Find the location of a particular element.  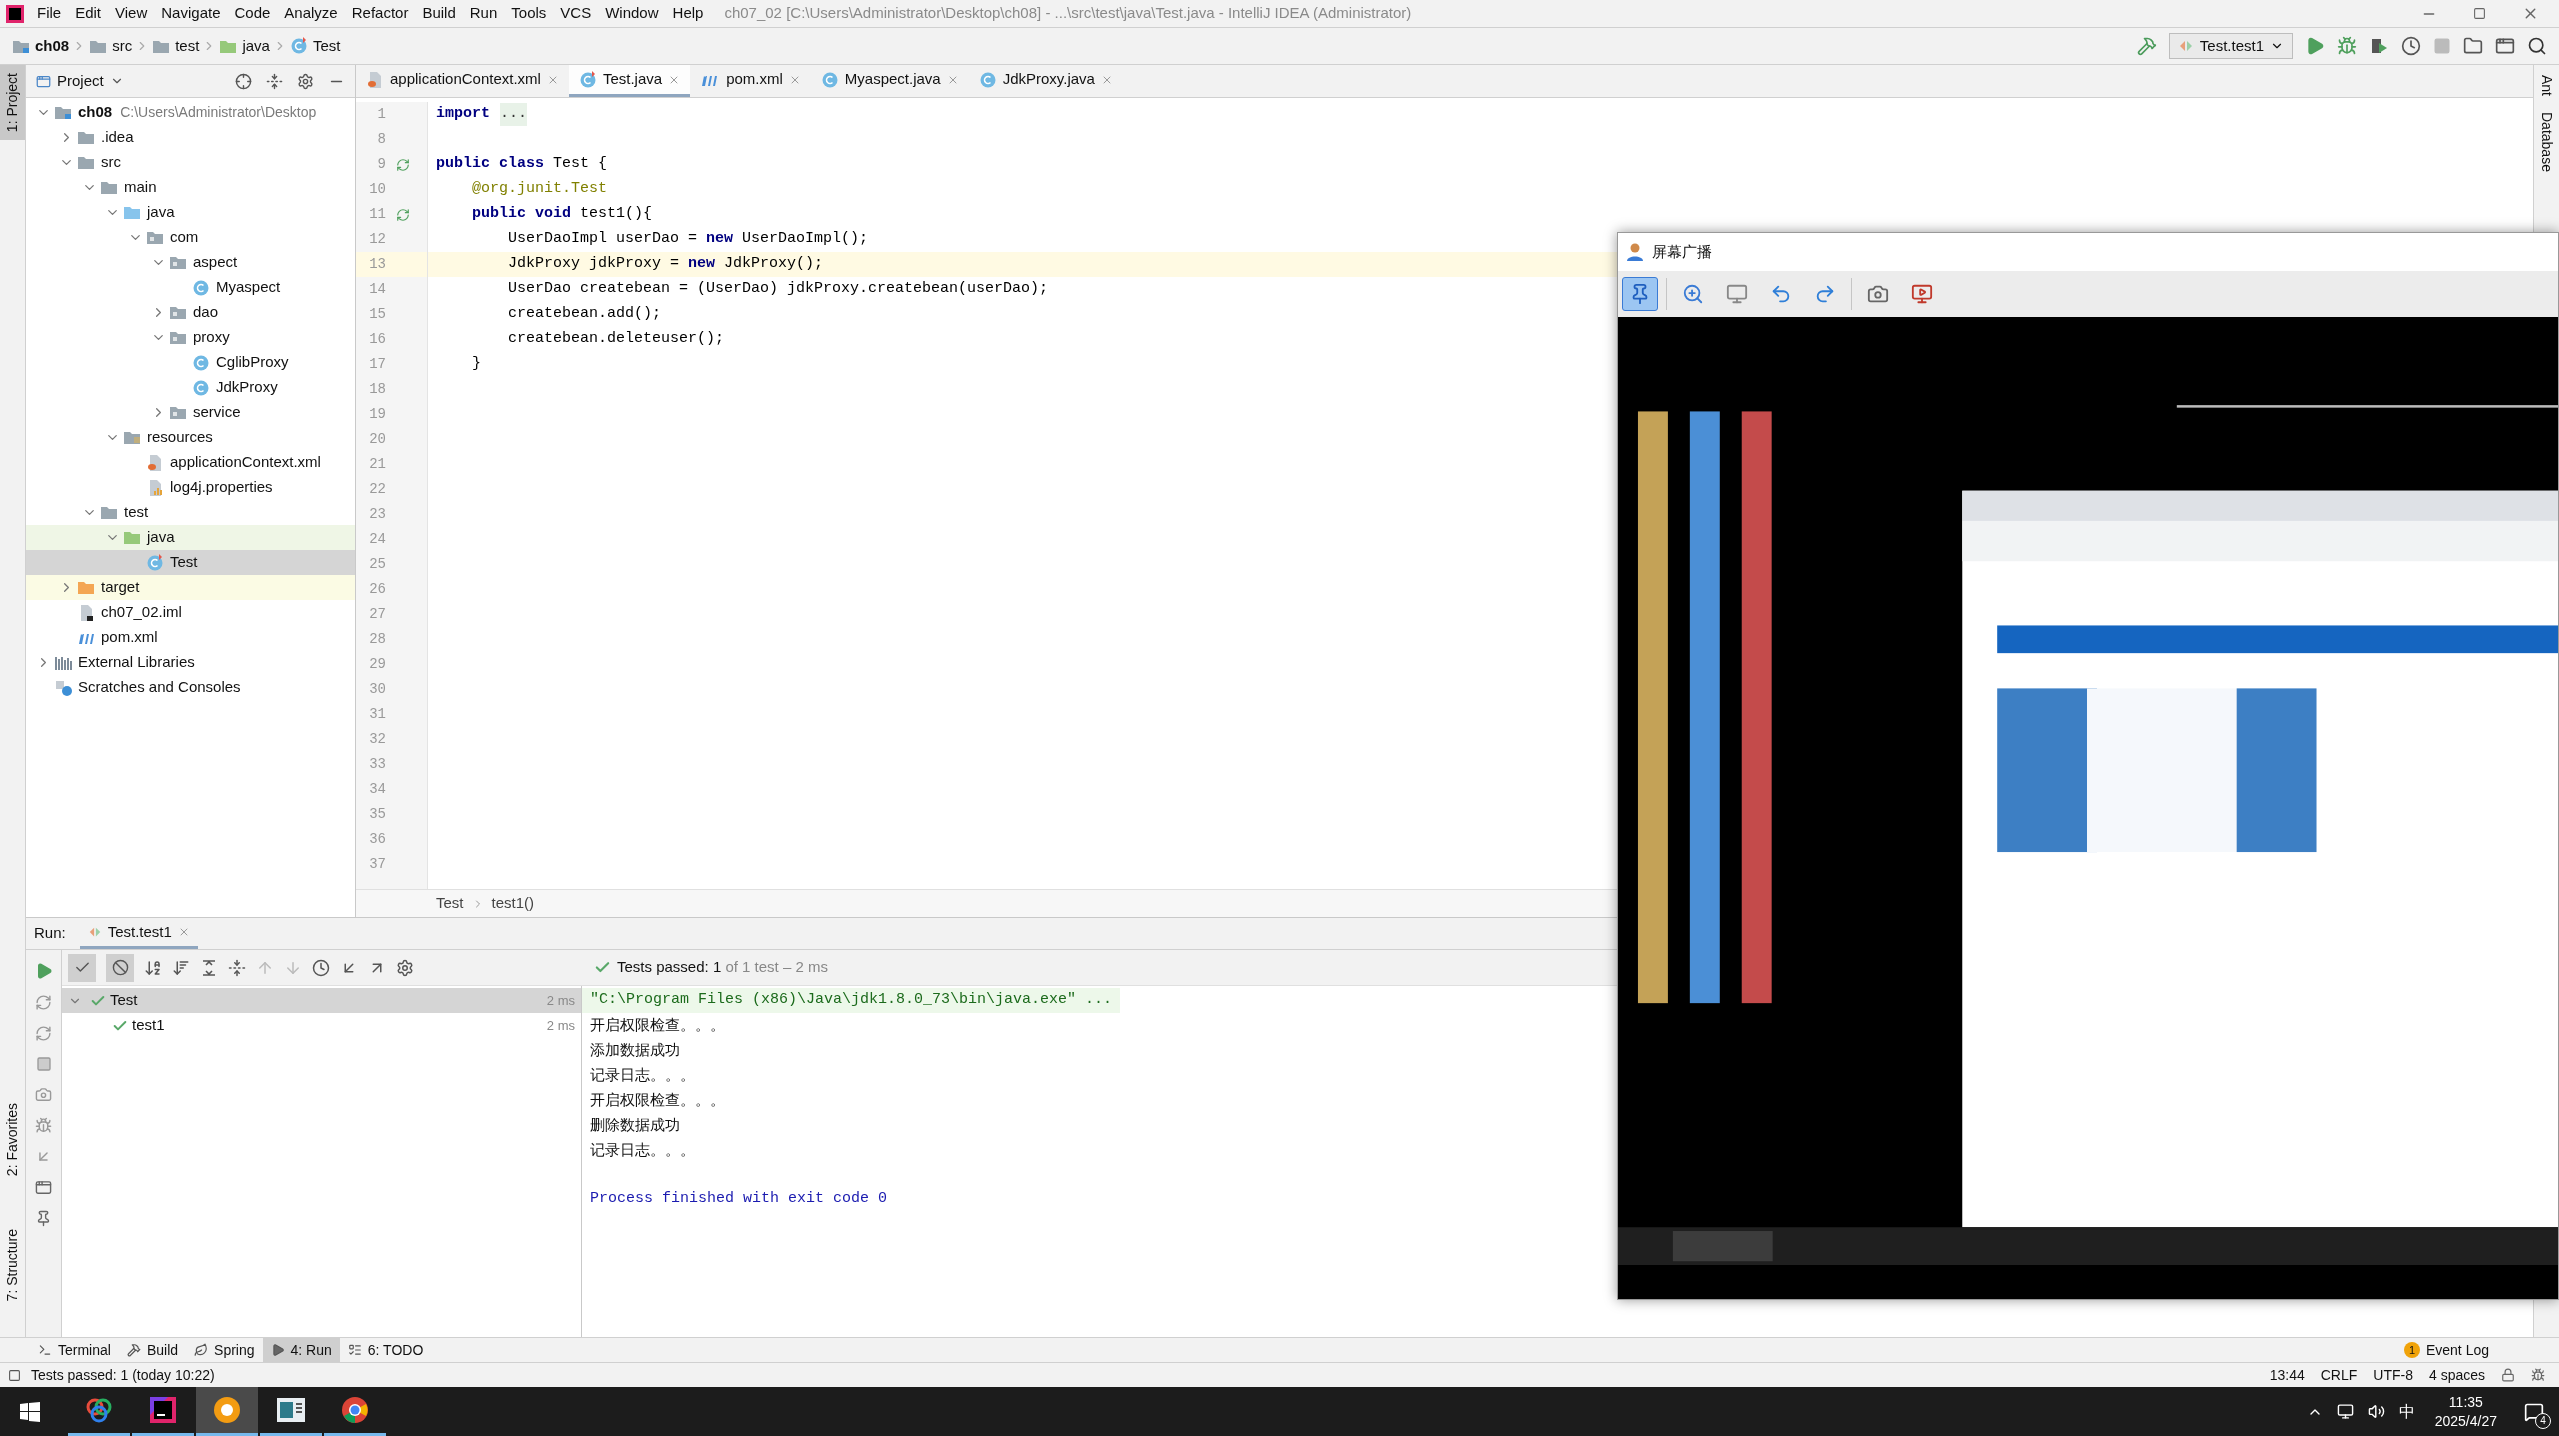

status-item: UTF-8 is located at coordinates (2393, 1375).